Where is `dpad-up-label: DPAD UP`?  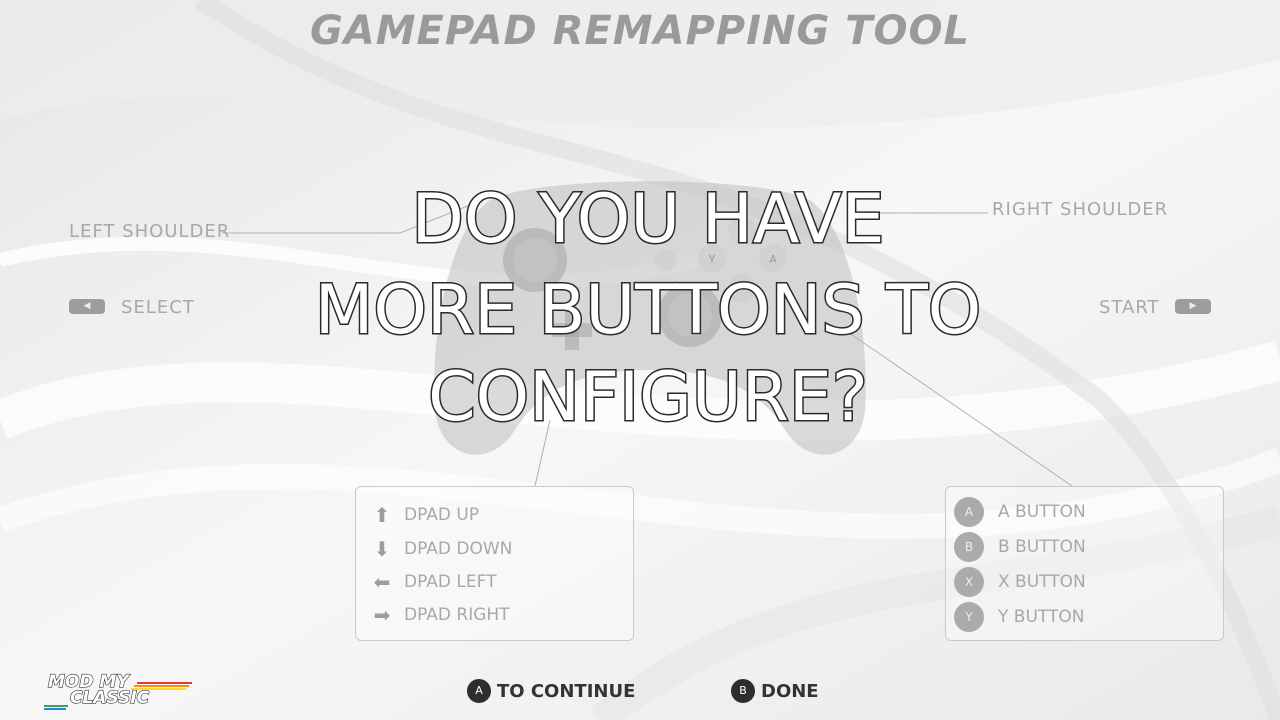 dpad-up-label: DPAD UP is located at coordinates (442, 515).